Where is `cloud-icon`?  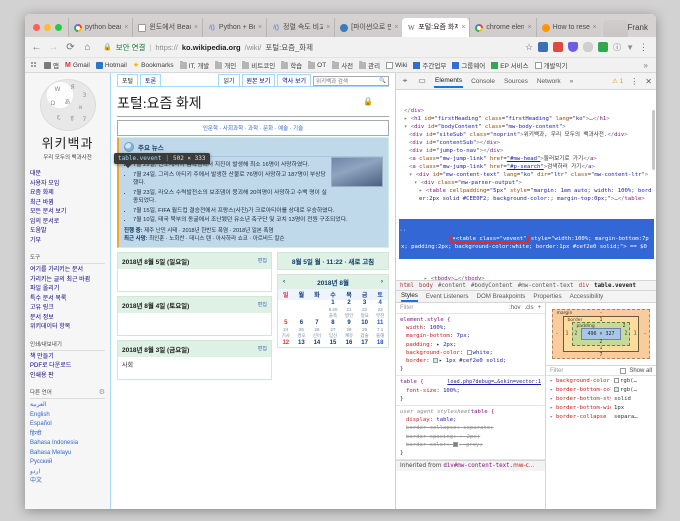
cloud-icon is located at coordinates (588, 47).